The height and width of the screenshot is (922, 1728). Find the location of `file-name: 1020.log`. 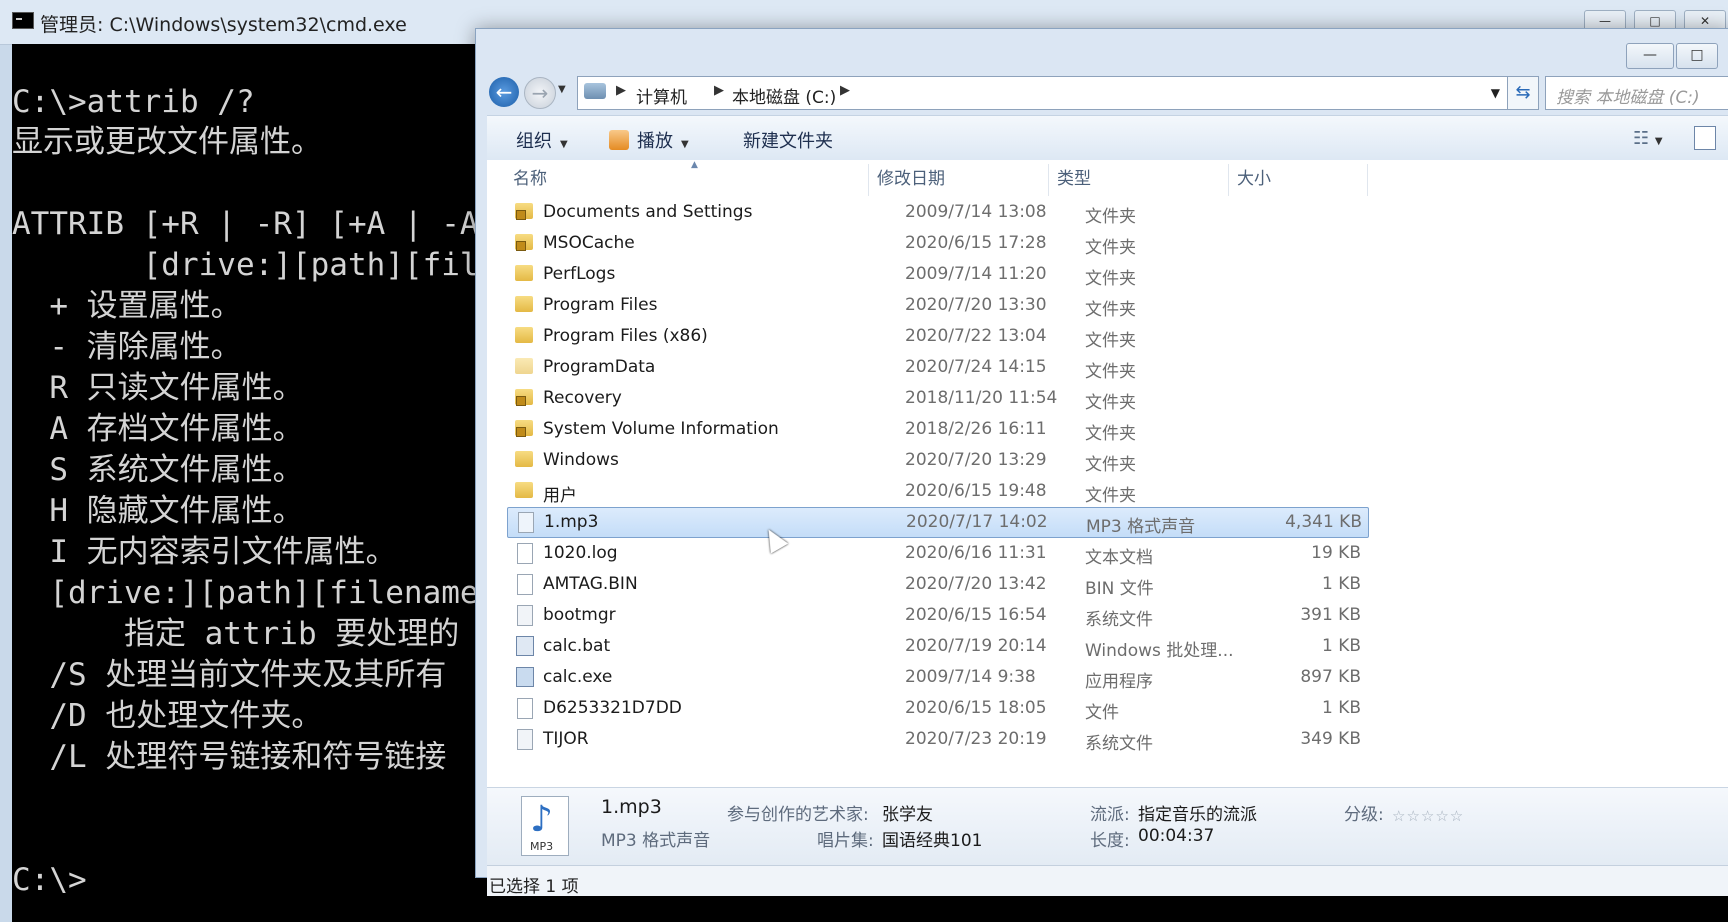

file-name: 1020.log is located at coordinates (580, 553).